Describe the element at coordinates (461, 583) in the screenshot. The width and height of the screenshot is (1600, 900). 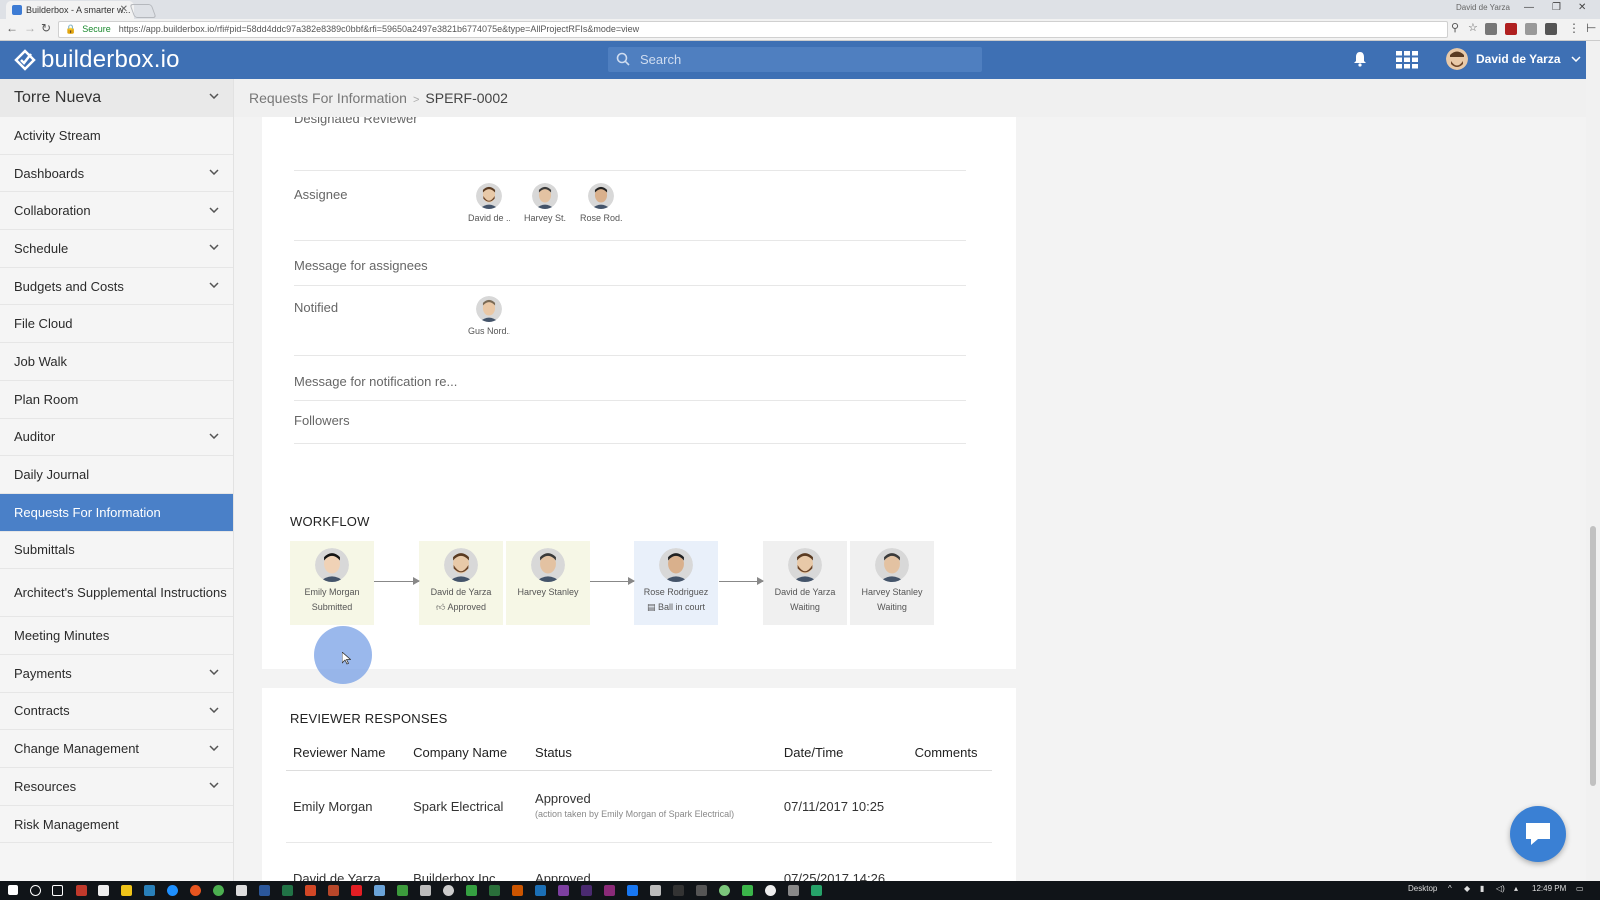
I see `workflow-step: David de Yarza 👍︎ Approved` at that location.